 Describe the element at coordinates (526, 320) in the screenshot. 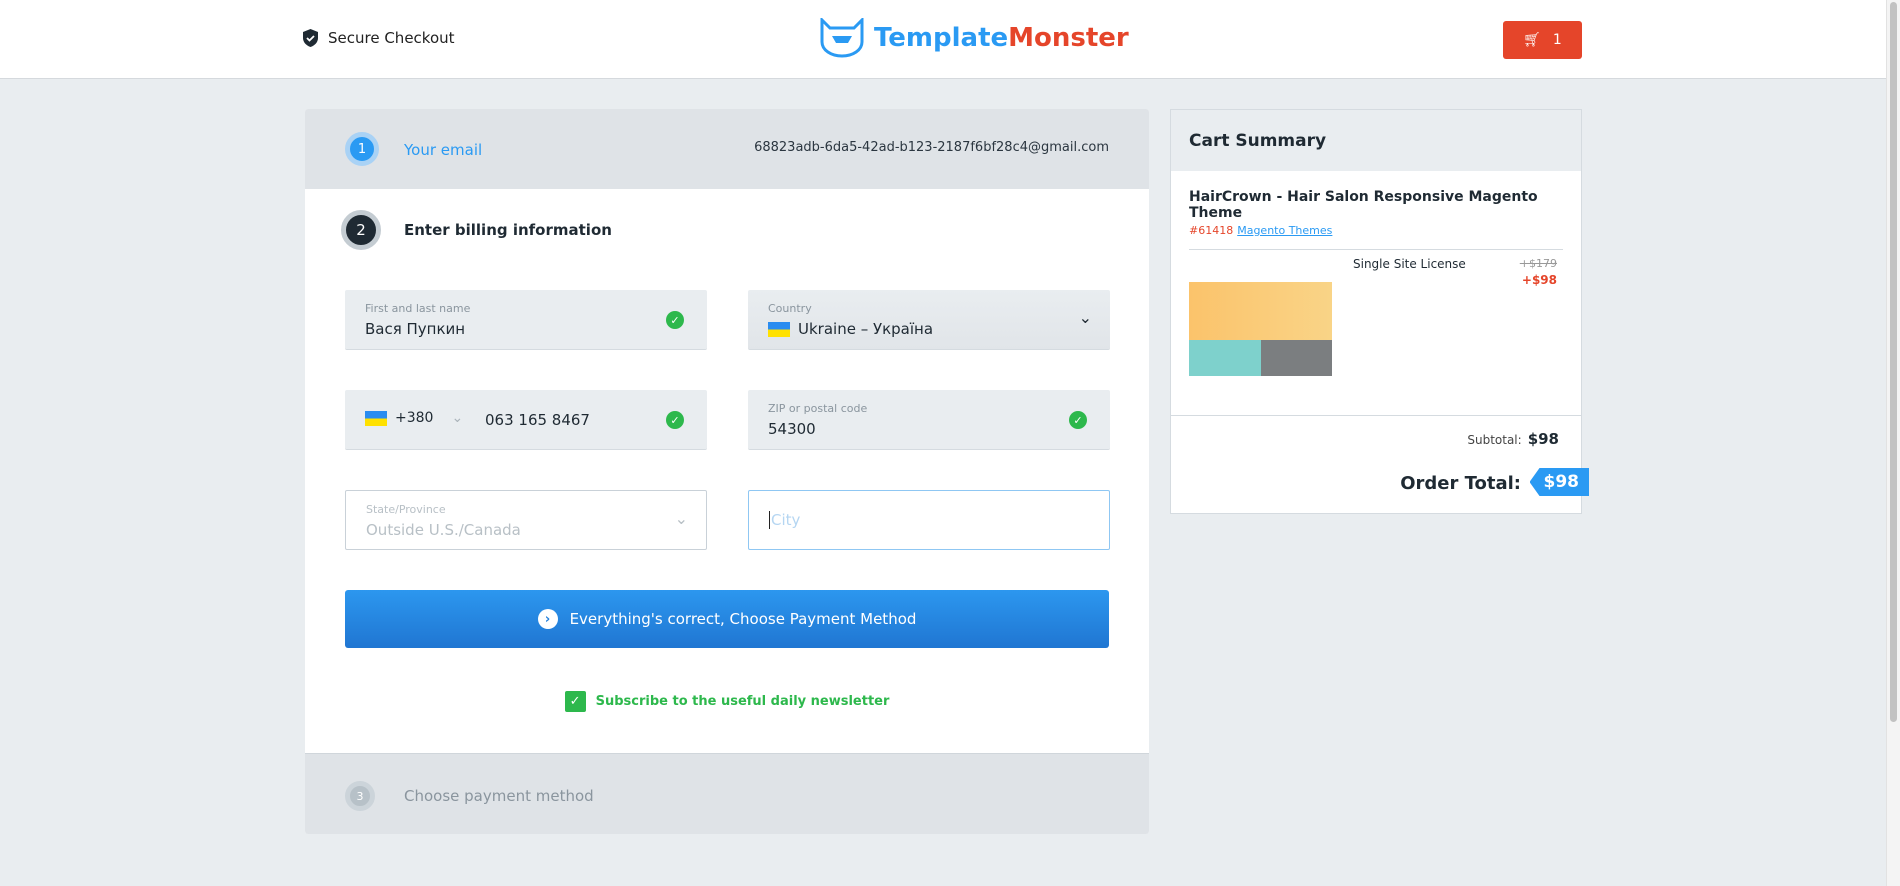

I see `name-field: First and last name Вася Пупкин ✓` at that location.